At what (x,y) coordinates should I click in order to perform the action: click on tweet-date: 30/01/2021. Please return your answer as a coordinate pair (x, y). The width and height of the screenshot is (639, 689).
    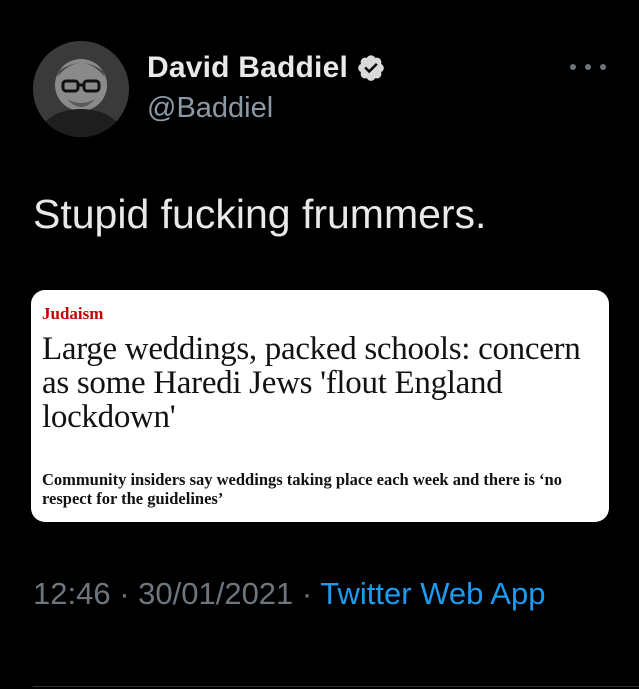
    Looking at the image, I should click on (215, 593).